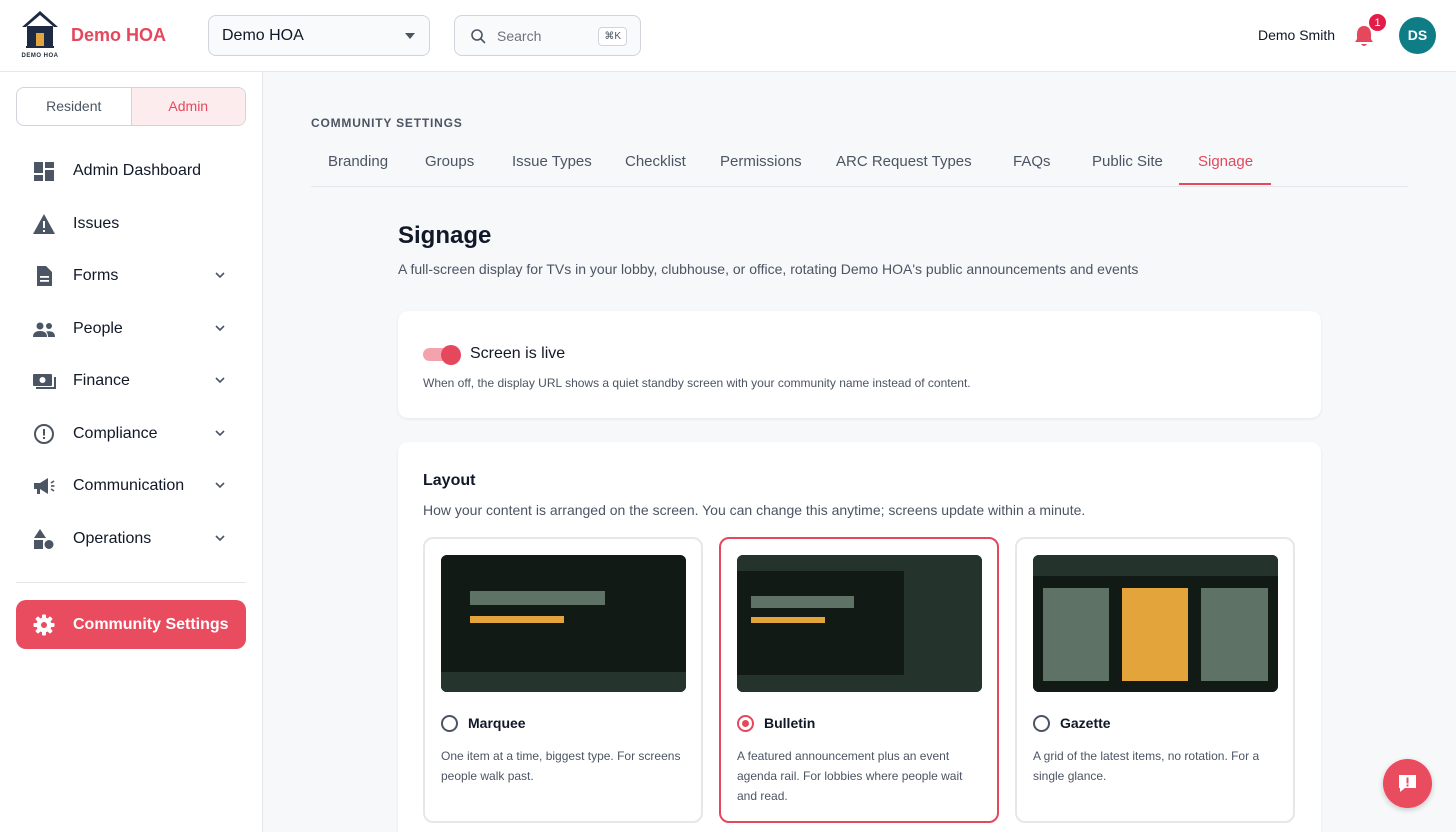 The image size is (1456, 832). I want to click on house-icon, so click(40, 29).